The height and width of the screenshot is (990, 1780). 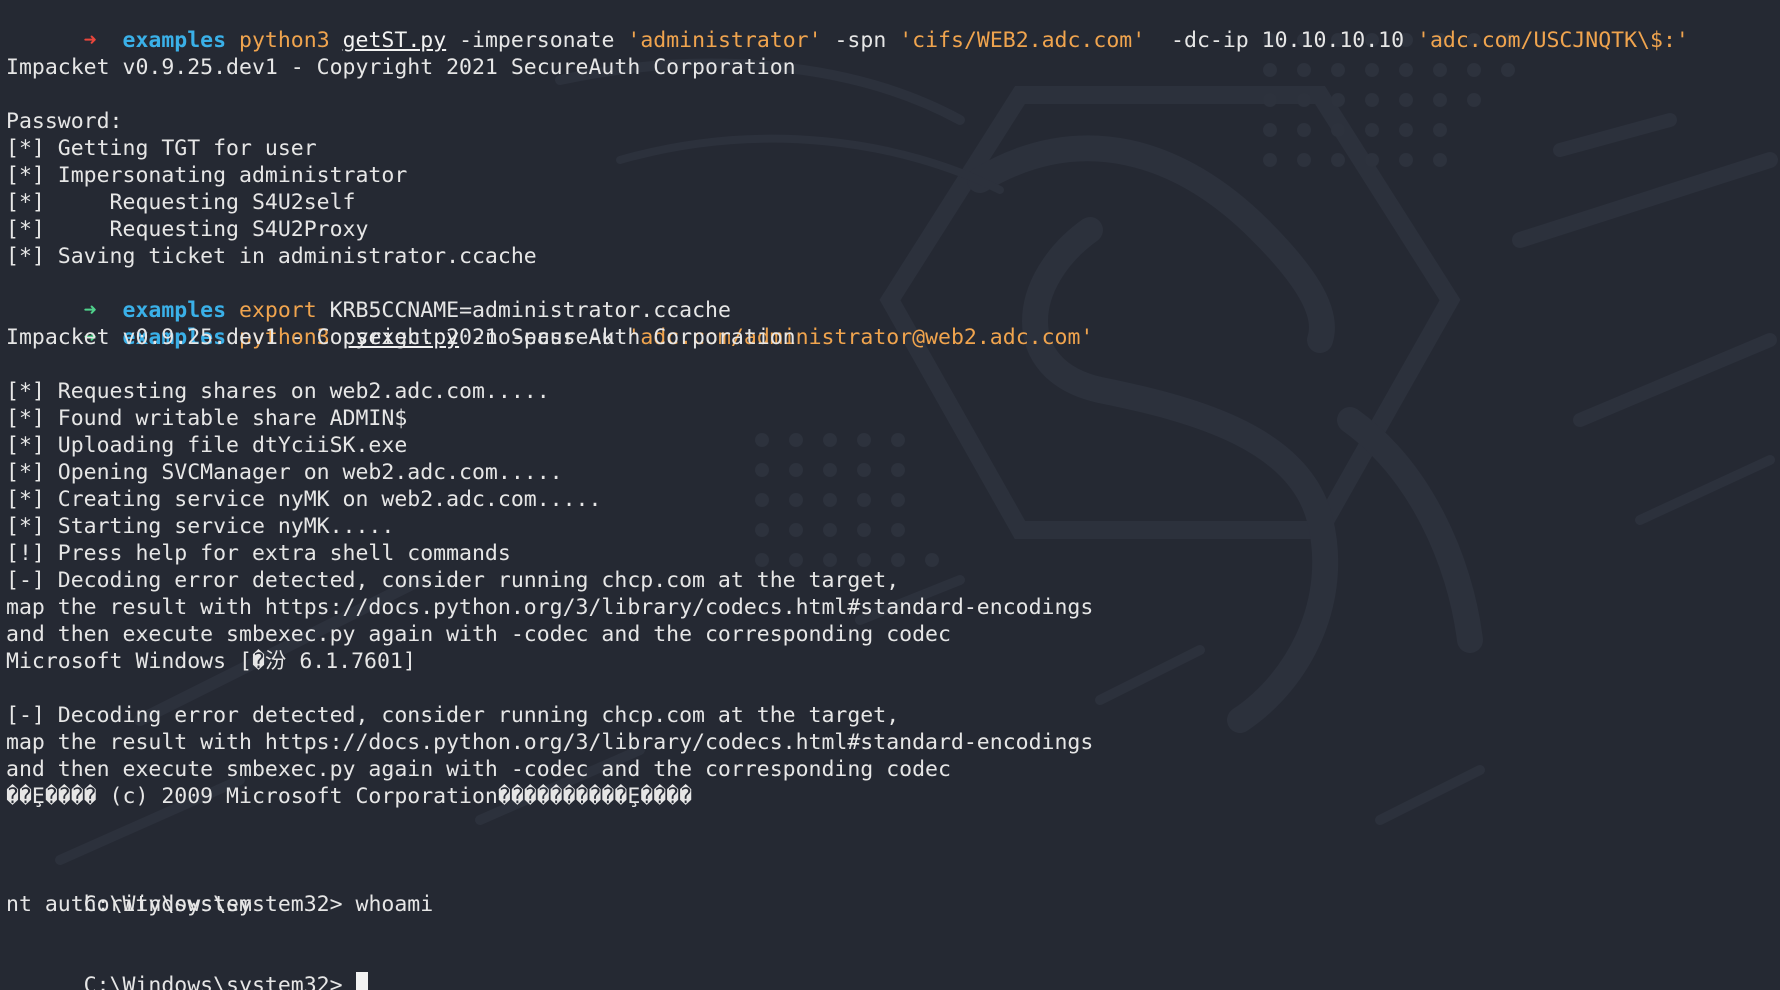 I want to click on shell-command: whoami, so click(x=394, y=904).